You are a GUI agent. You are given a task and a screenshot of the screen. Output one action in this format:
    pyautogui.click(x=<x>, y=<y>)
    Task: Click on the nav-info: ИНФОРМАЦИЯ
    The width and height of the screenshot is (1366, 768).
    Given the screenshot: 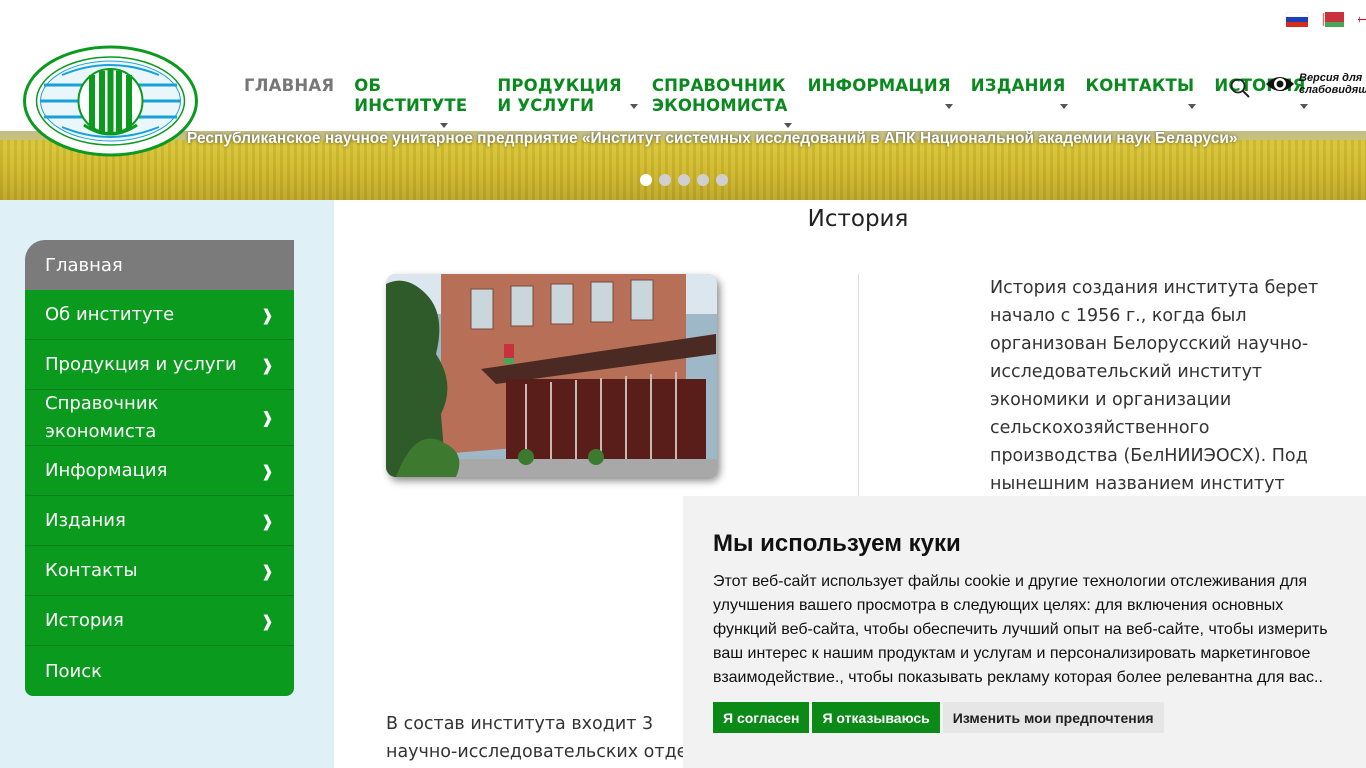 What is the action you would take?
    pyautogui.click(x=879, y=92)
    